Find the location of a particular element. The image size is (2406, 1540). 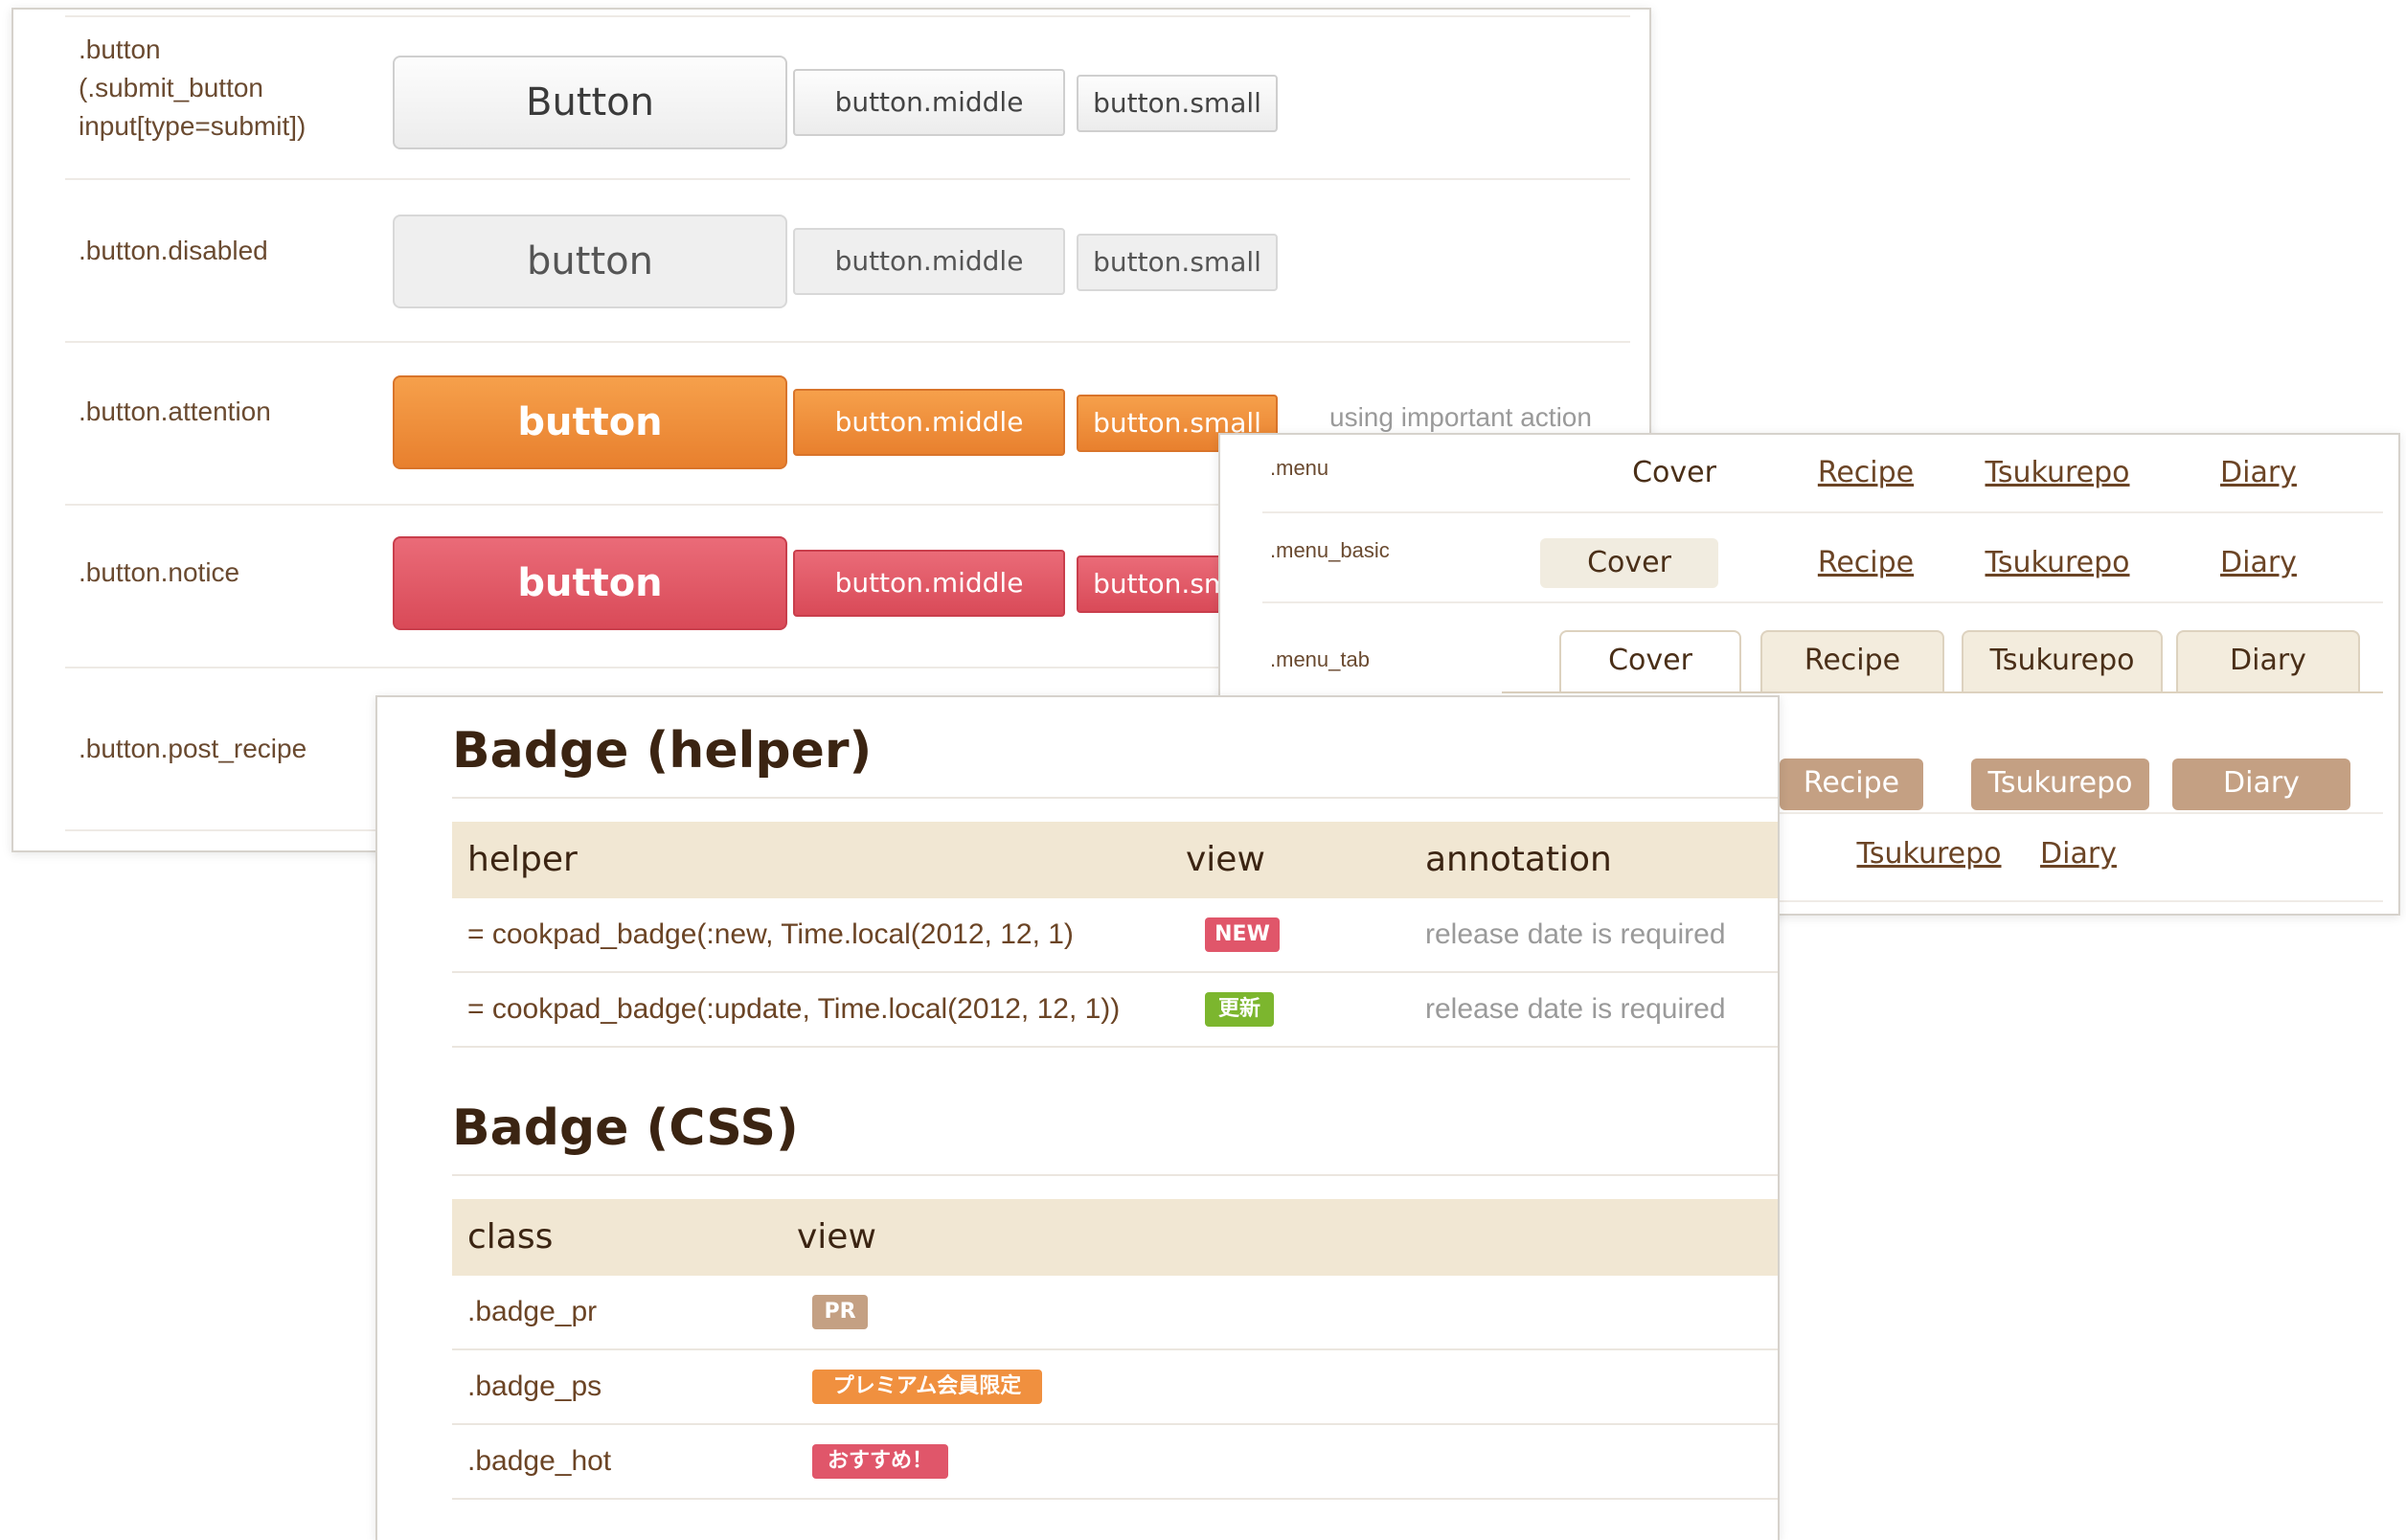

class-label: .button.notice is located at coordinates (159, 572).